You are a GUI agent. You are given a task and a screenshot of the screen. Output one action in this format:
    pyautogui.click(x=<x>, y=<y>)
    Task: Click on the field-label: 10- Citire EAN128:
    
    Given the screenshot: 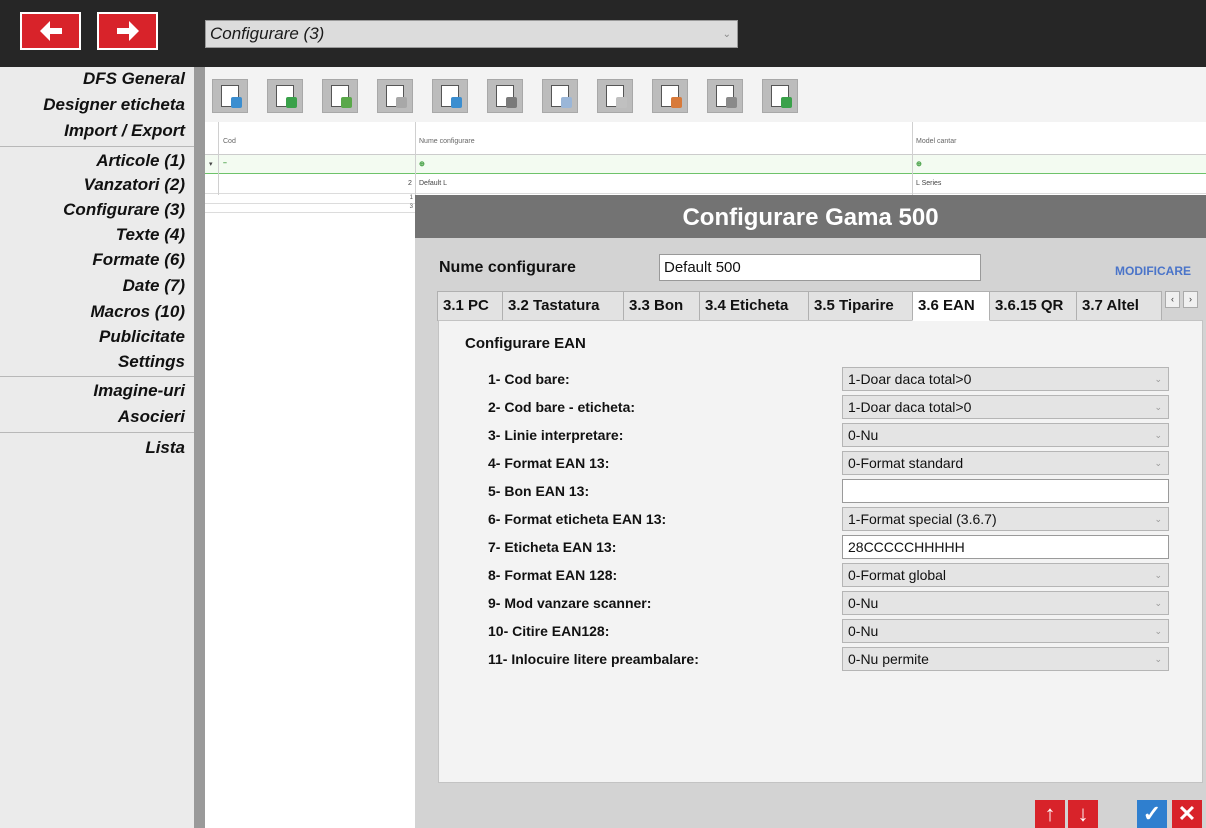 What is the action you would take?
    pyautogui.click(x=549, y=631)
    